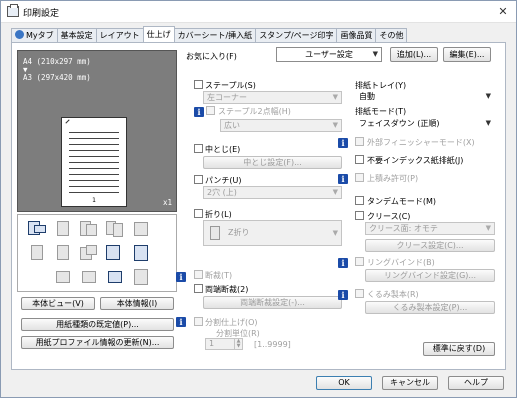 The image size is (517, 398). Describe the element at coordinates (63, 277) in the screenshot. I see `crease-function-icon` at that location.